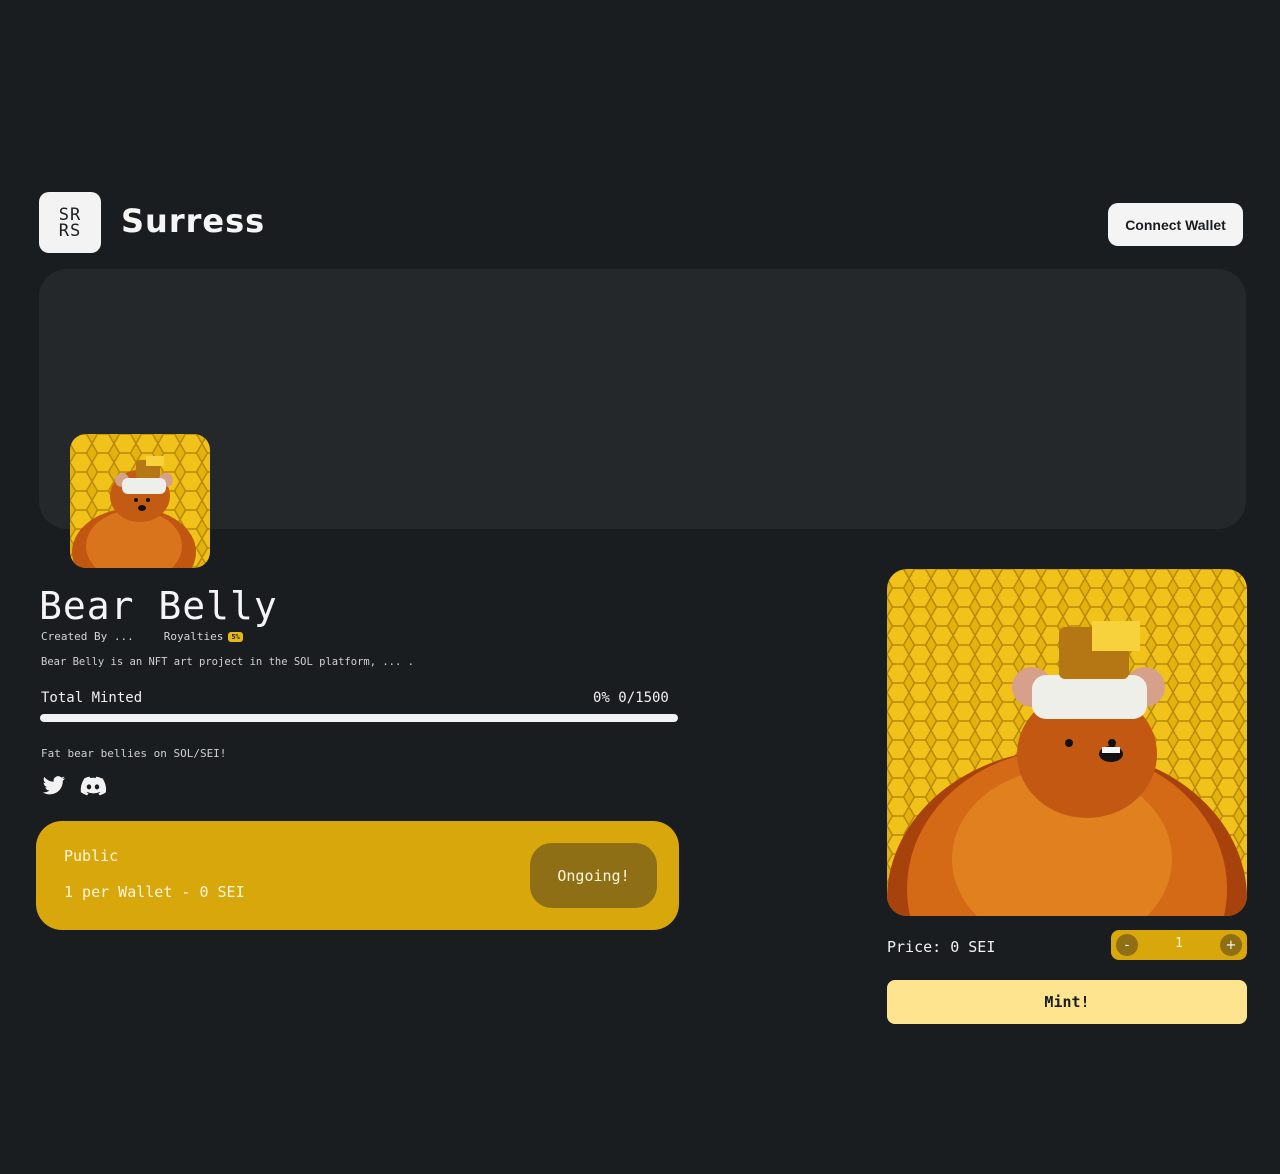  I want to click on logo: SR RS, so click(70, 222).